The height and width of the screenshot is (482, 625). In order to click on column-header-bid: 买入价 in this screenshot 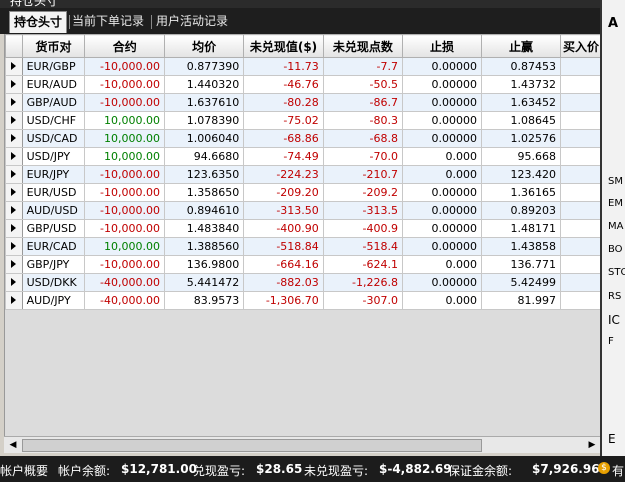, I will do `click(580, 46)`.